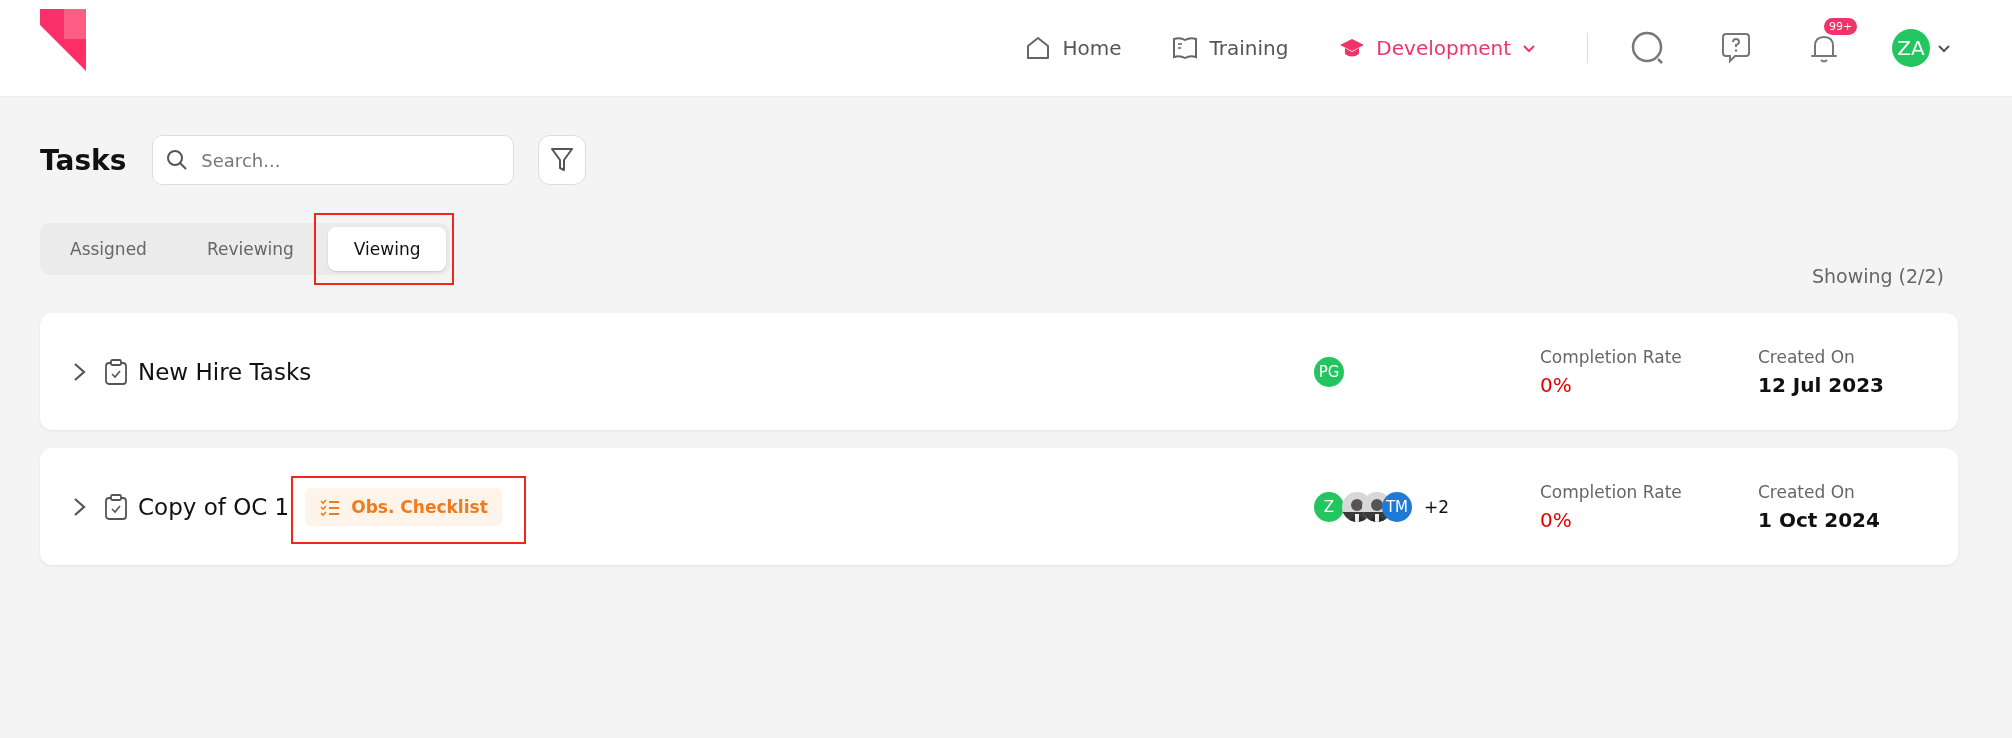  Describe the element at coordinates (83, 160) in the screenshot. I see `page-title: Tasks` at that location.